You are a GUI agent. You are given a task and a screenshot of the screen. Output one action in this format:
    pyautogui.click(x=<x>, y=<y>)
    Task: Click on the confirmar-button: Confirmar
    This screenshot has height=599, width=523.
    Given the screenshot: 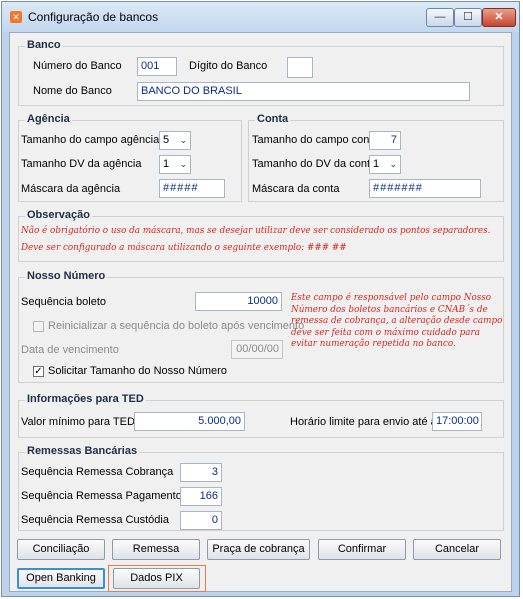 What is the action you would take?
    pyautogui.click(x=362, y=549)
    